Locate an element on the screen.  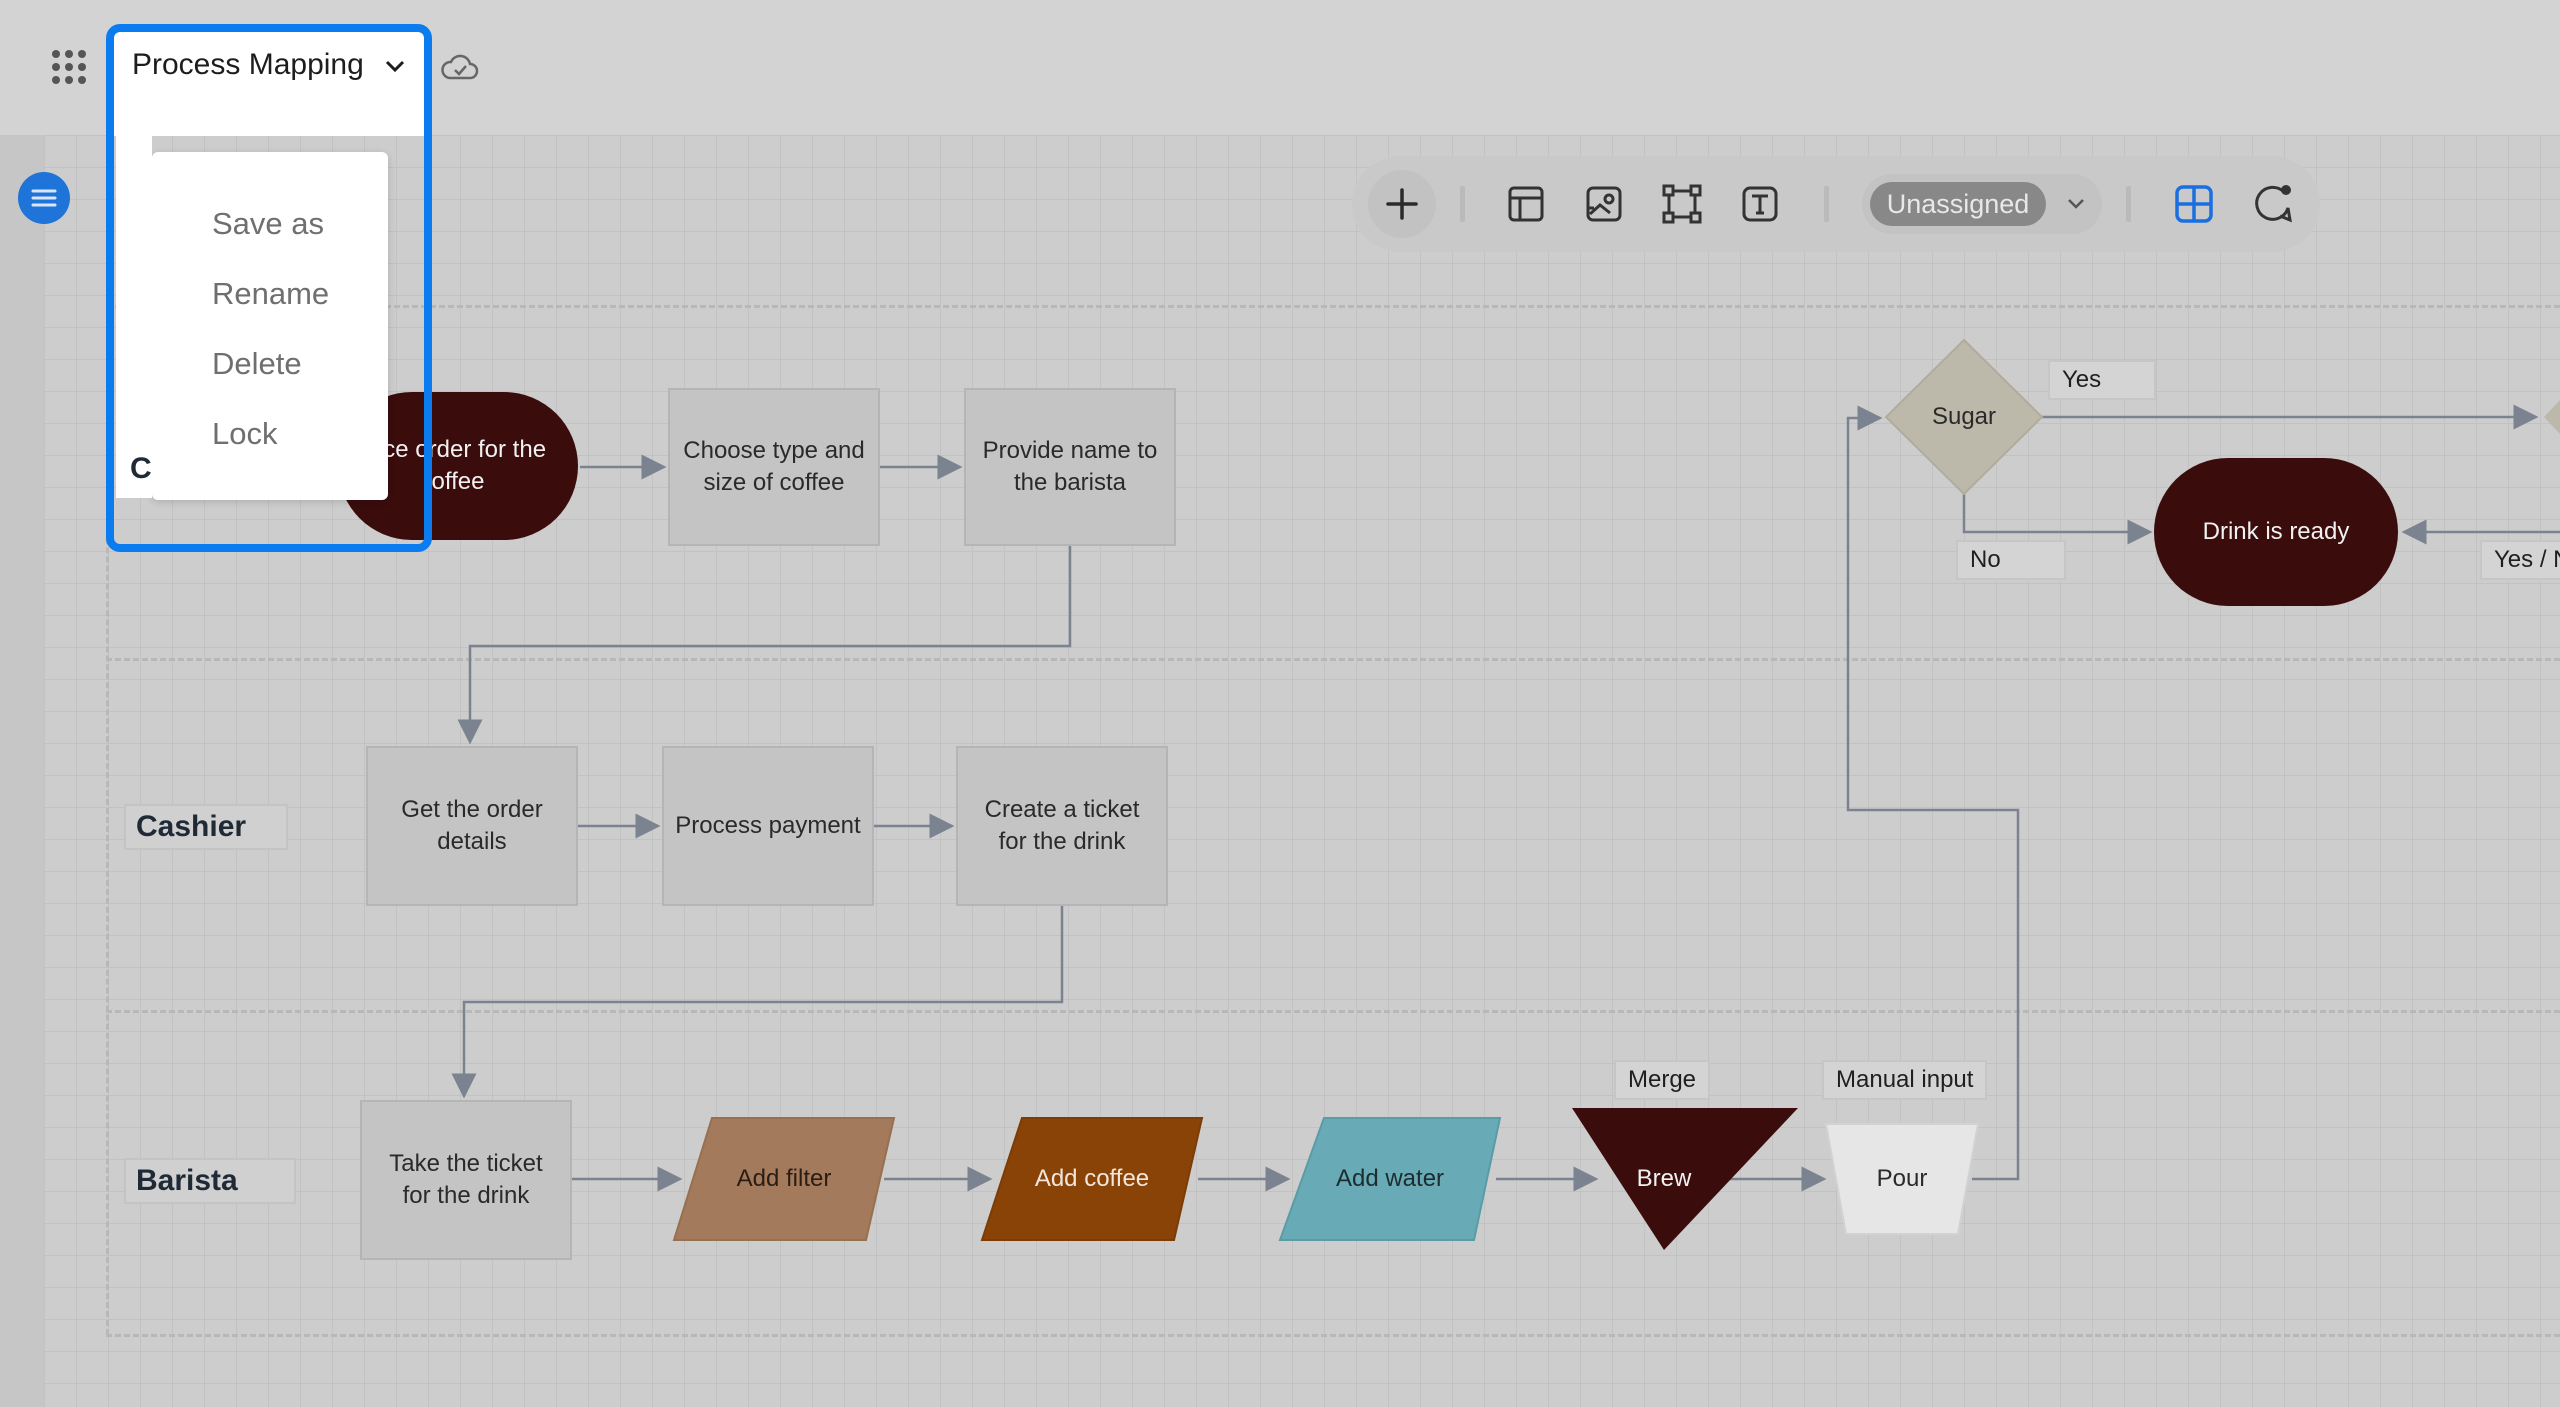
manual-input-caption: Manual input is located at coordinates (1905, 1080).